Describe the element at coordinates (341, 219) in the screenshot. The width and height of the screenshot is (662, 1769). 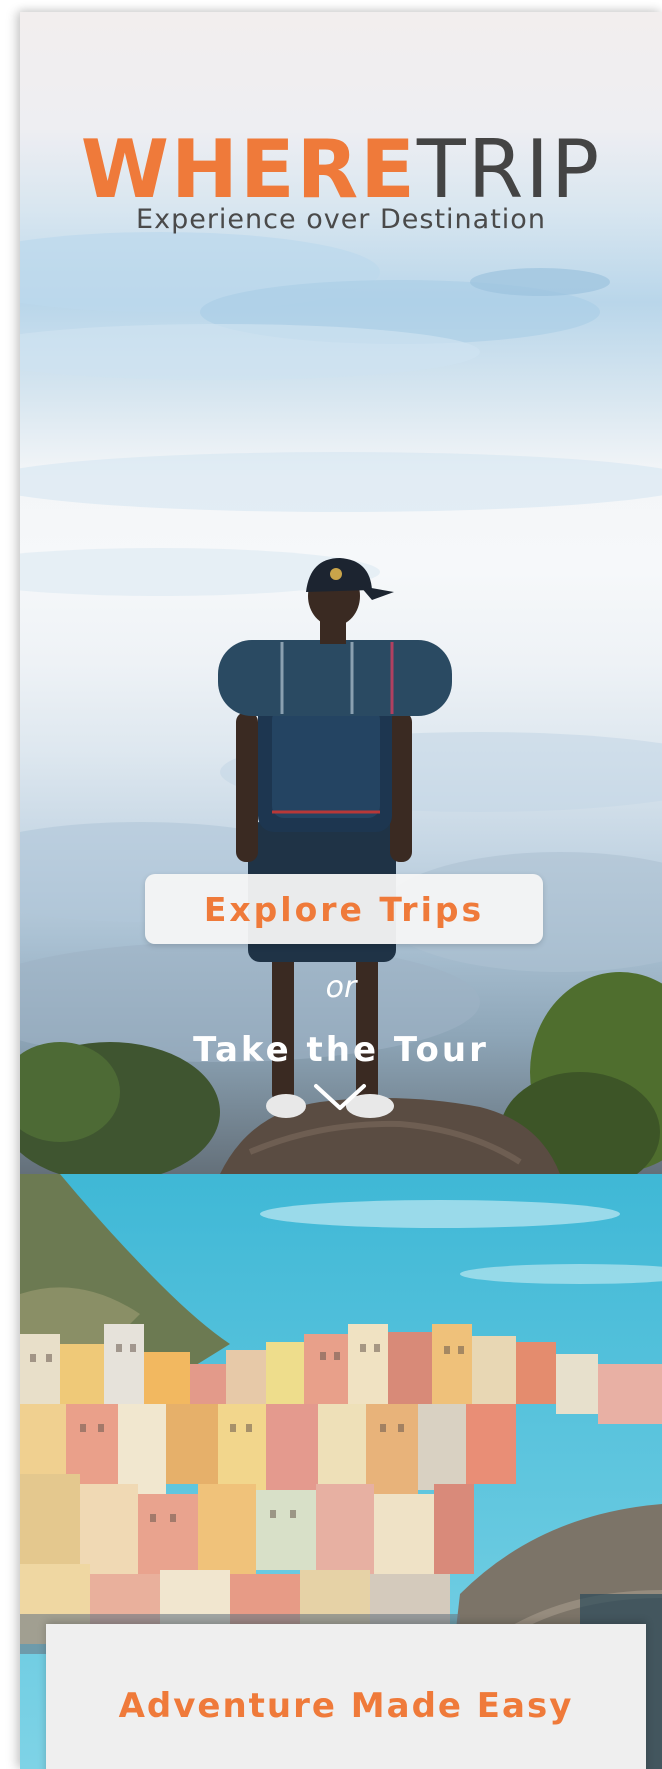
I see `brand-tagline: Experience over Destination` at that location.